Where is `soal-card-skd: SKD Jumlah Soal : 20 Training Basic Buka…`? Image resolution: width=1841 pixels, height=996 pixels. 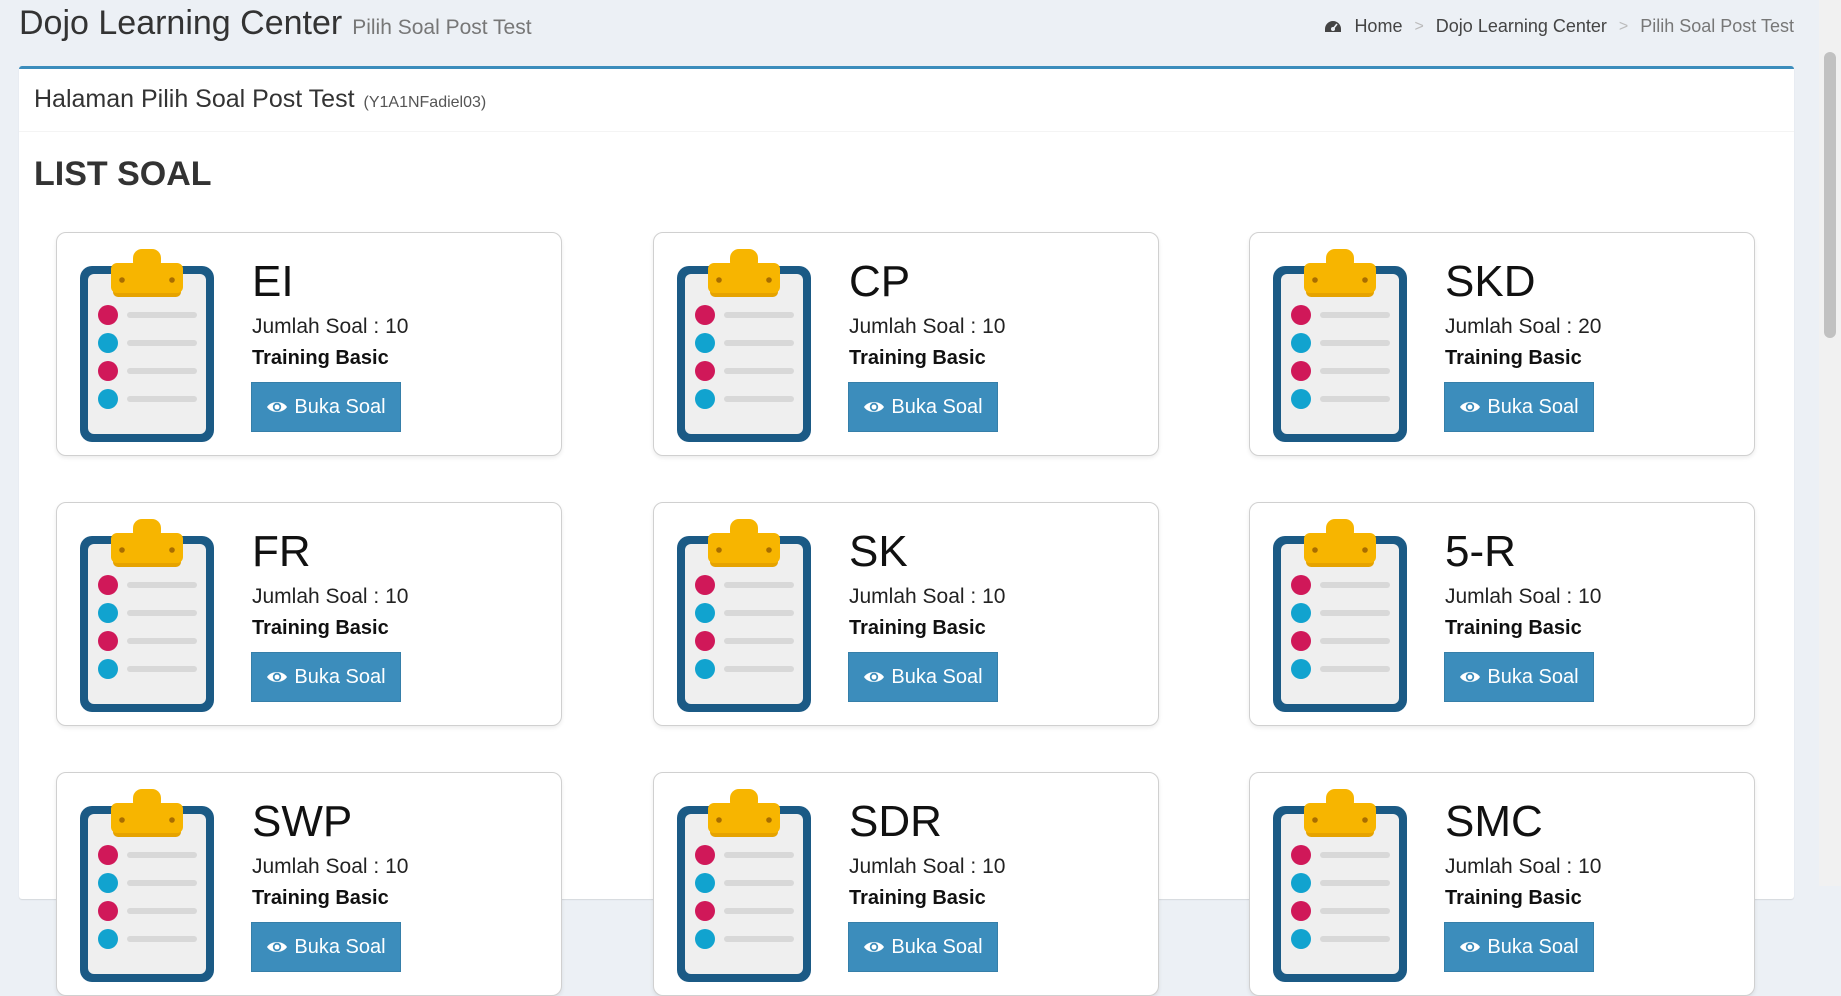
soal-card-skd: SKD Jumlah Soal : 20 Training Basic Buka… is located at coordinates (1502, 344).